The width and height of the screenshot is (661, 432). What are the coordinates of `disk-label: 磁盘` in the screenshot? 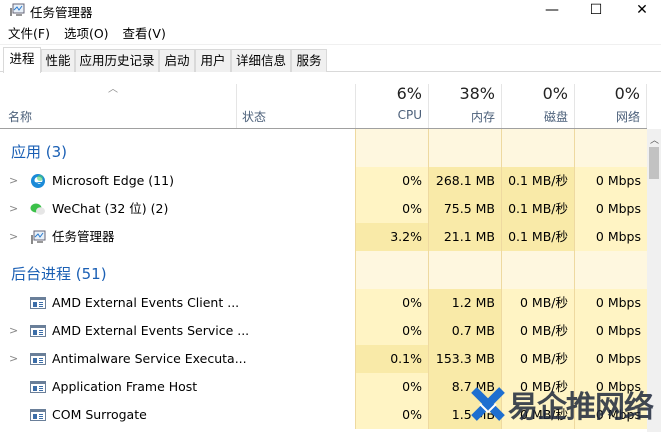 It's located at (555, 117).